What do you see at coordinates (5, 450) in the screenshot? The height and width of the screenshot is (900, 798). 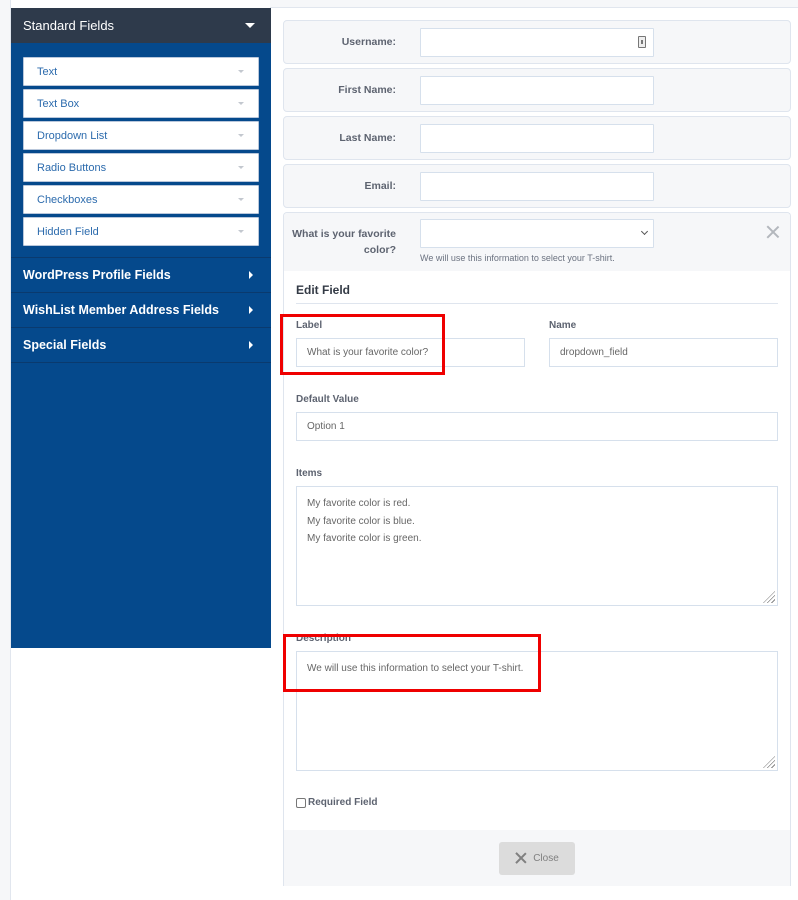 I see `left-gutter` at bounding box center [5, 450].